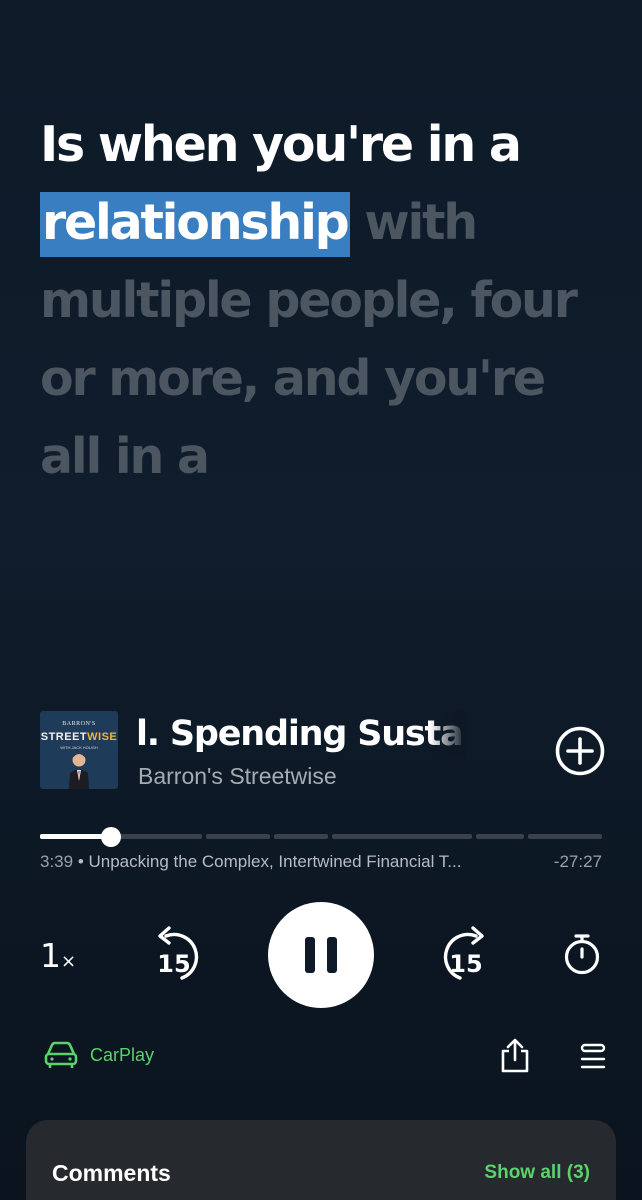 This screenshot has width=642, height=1200. What do you see at coordinates (580, 751) in the screenshot?
I see `add-to-library-button` at bounding box center [580, 751].